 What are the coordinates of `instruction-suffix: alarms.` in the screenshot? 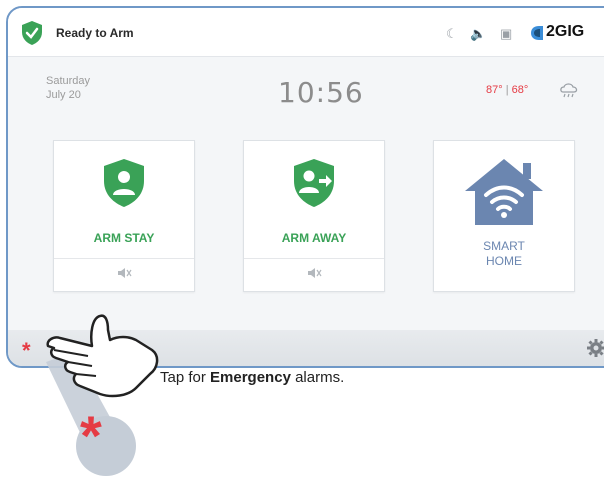 It's located at (317, 377).